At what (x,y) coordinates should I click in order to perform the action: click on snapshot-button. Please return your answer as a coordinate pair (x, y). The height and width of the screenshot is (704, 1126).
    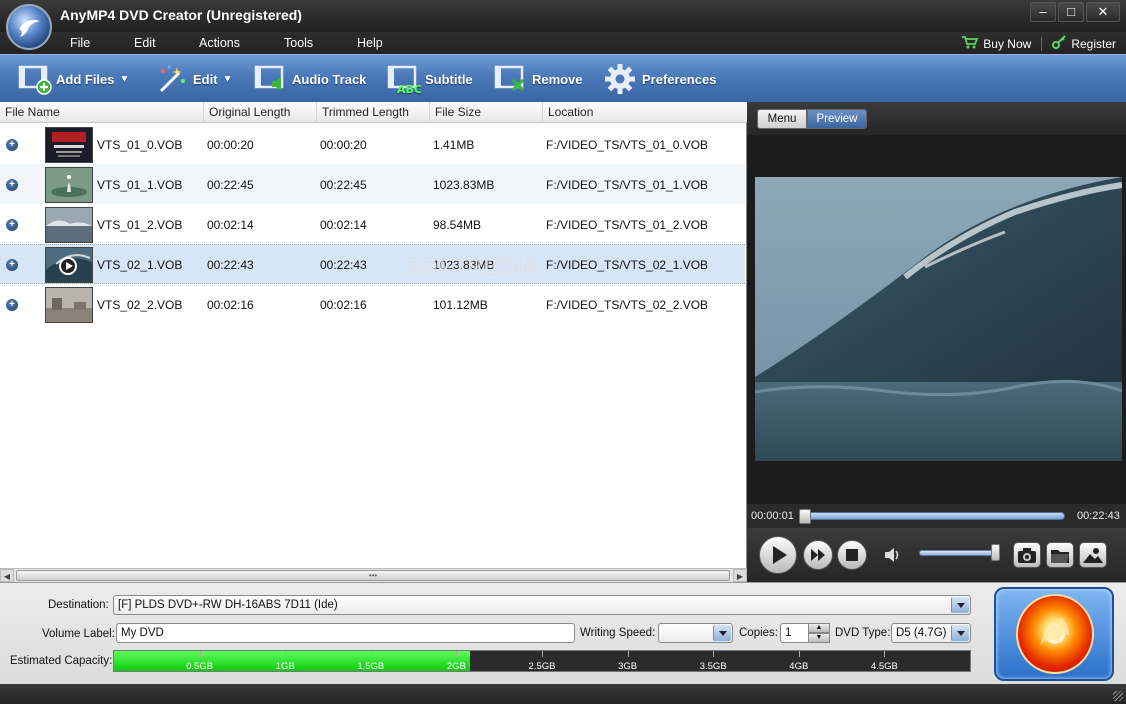
    Looking at the image, I should click on (1027, 555).